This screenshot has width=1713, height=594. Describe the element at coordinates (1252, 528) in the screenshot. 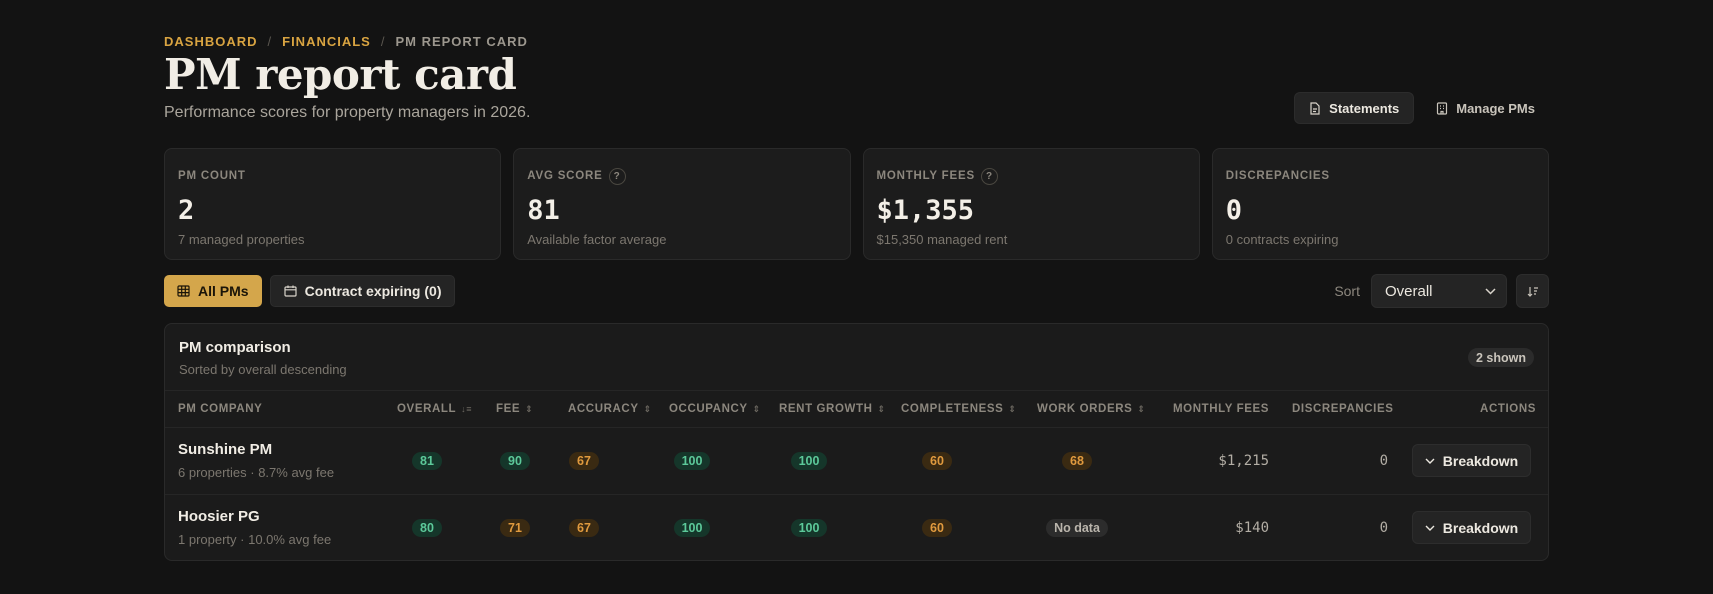

I see `monthly-fees-value: $140` at that location.